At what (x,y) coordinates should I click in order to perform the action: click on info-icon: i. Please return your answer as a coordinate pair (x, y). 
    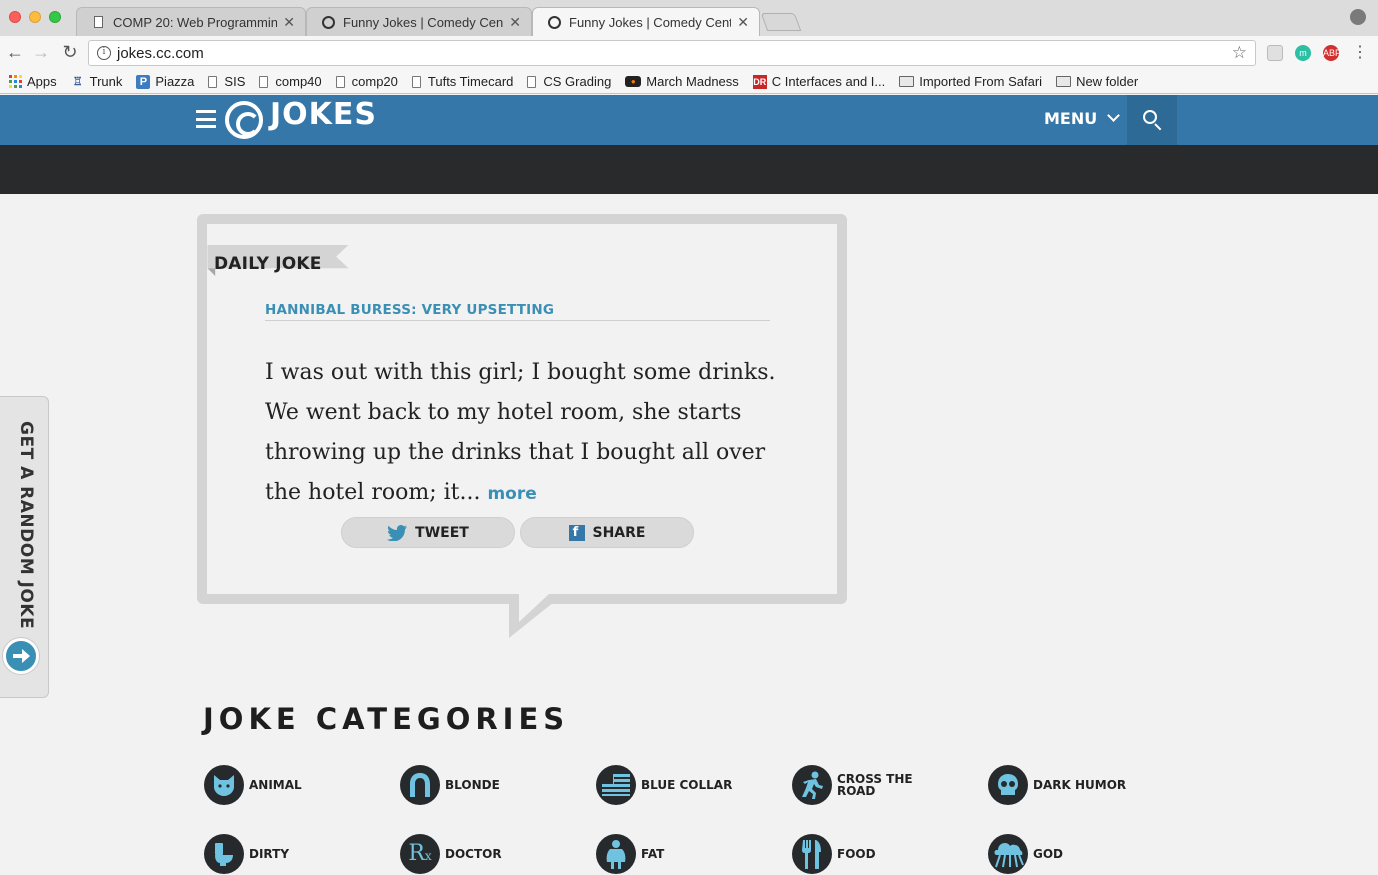
    Looking at the image, I should click on (104, 53).